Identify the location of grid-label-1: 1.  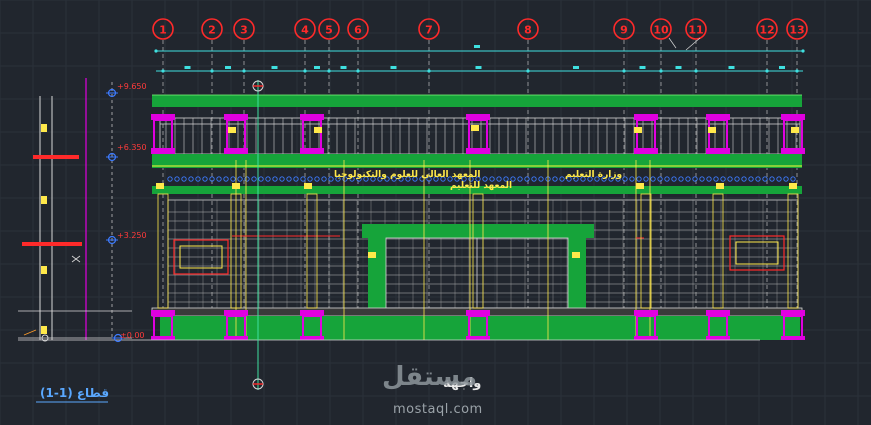
(163, 30).